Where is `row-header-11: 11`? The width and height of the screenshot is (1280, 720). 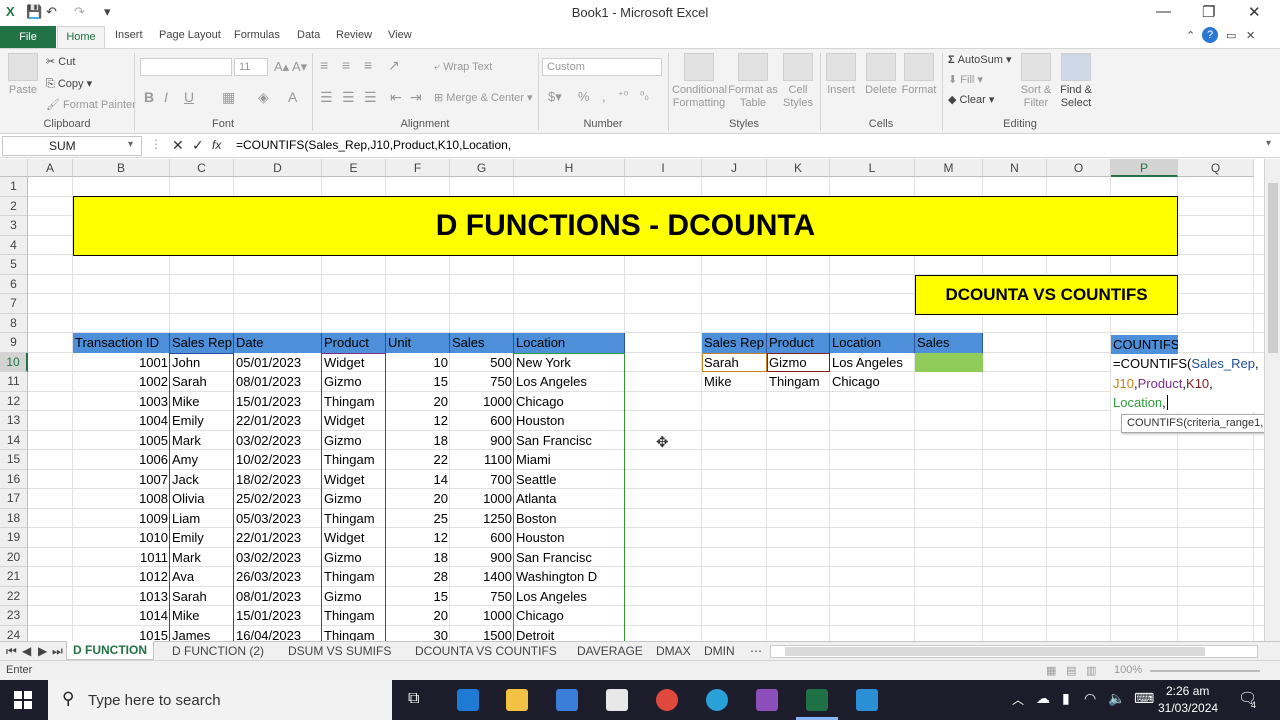
row-header-11: 11 is located at coordinates (14, 382).